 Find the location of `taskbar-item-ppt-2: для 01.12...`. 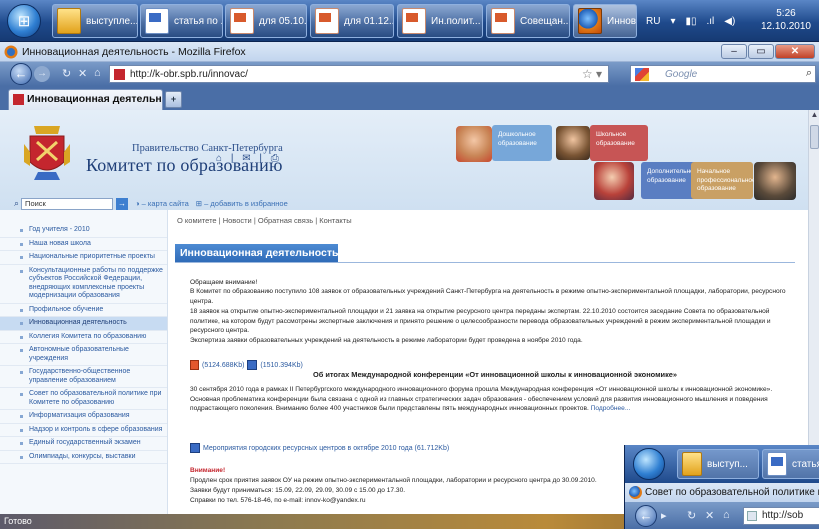

taskbar-item-ppt-2: для 01.12... is located at coordinates (352, 21).